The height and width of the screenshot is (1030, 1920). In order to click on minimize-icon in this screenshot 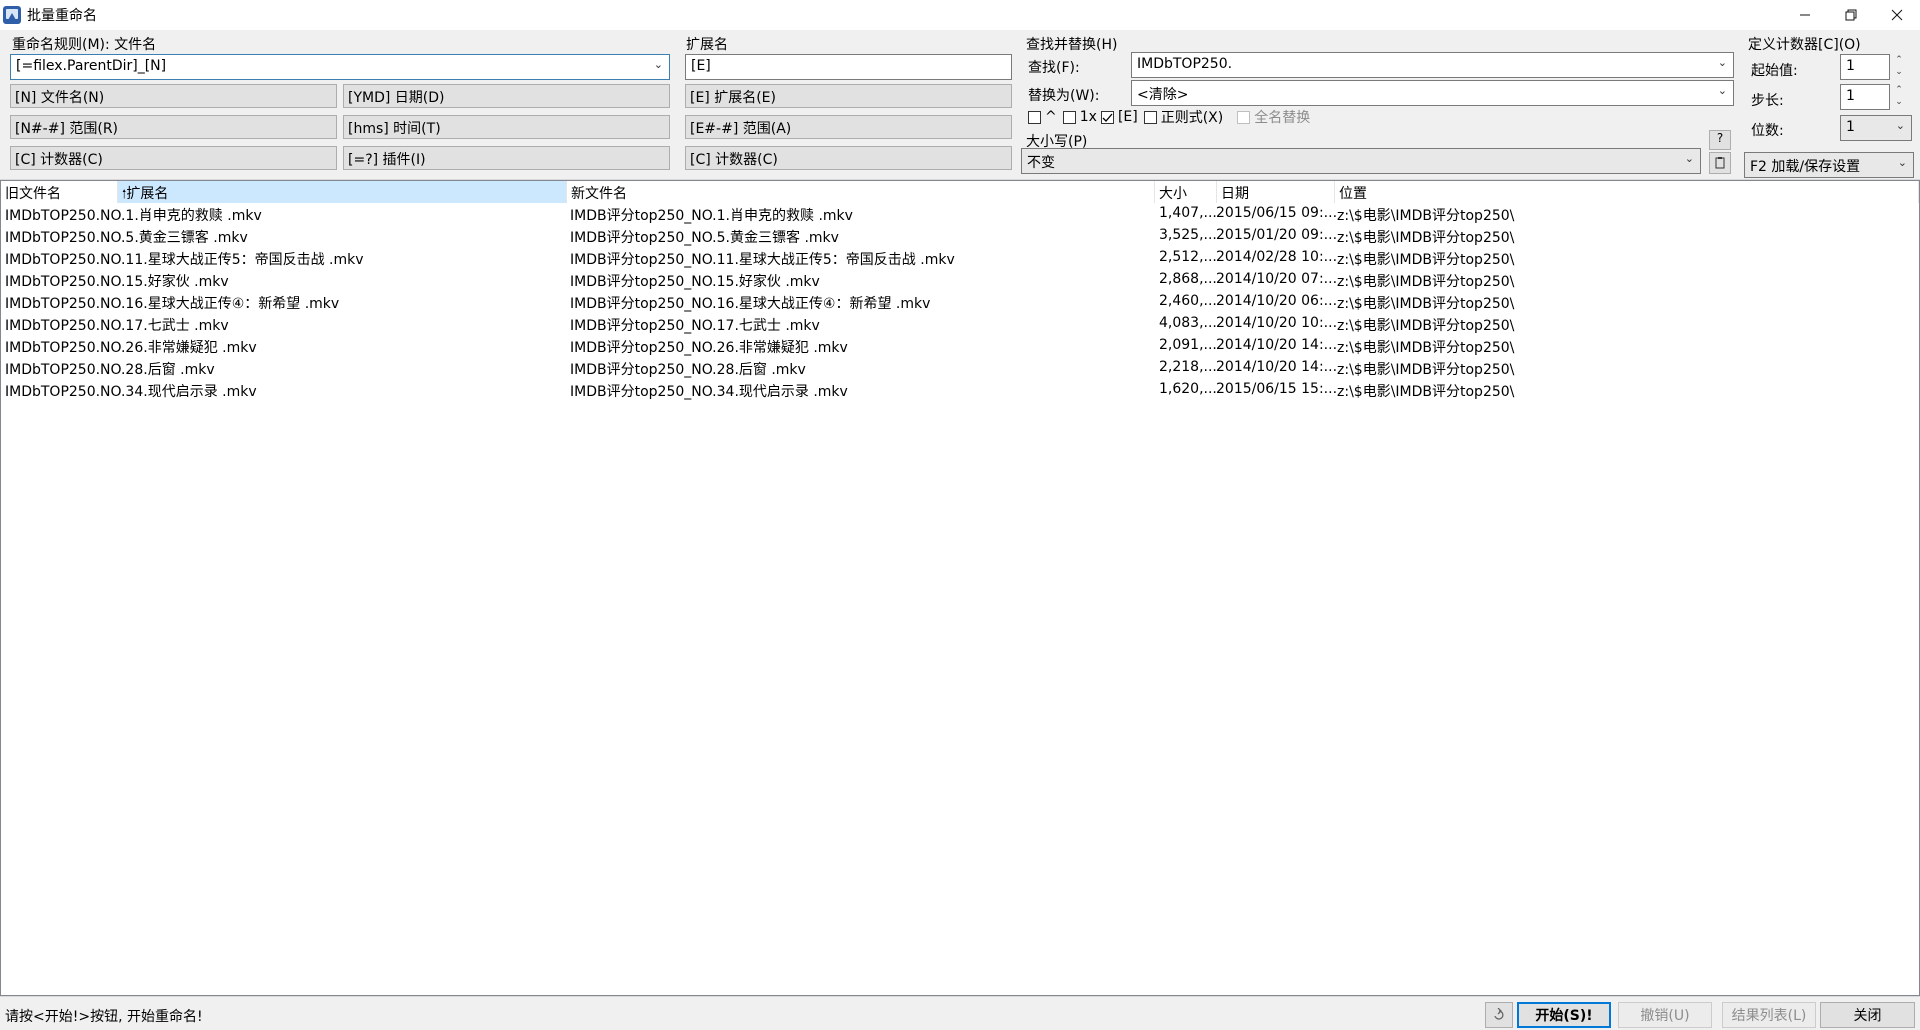, I will do `click(1805, 15)`.